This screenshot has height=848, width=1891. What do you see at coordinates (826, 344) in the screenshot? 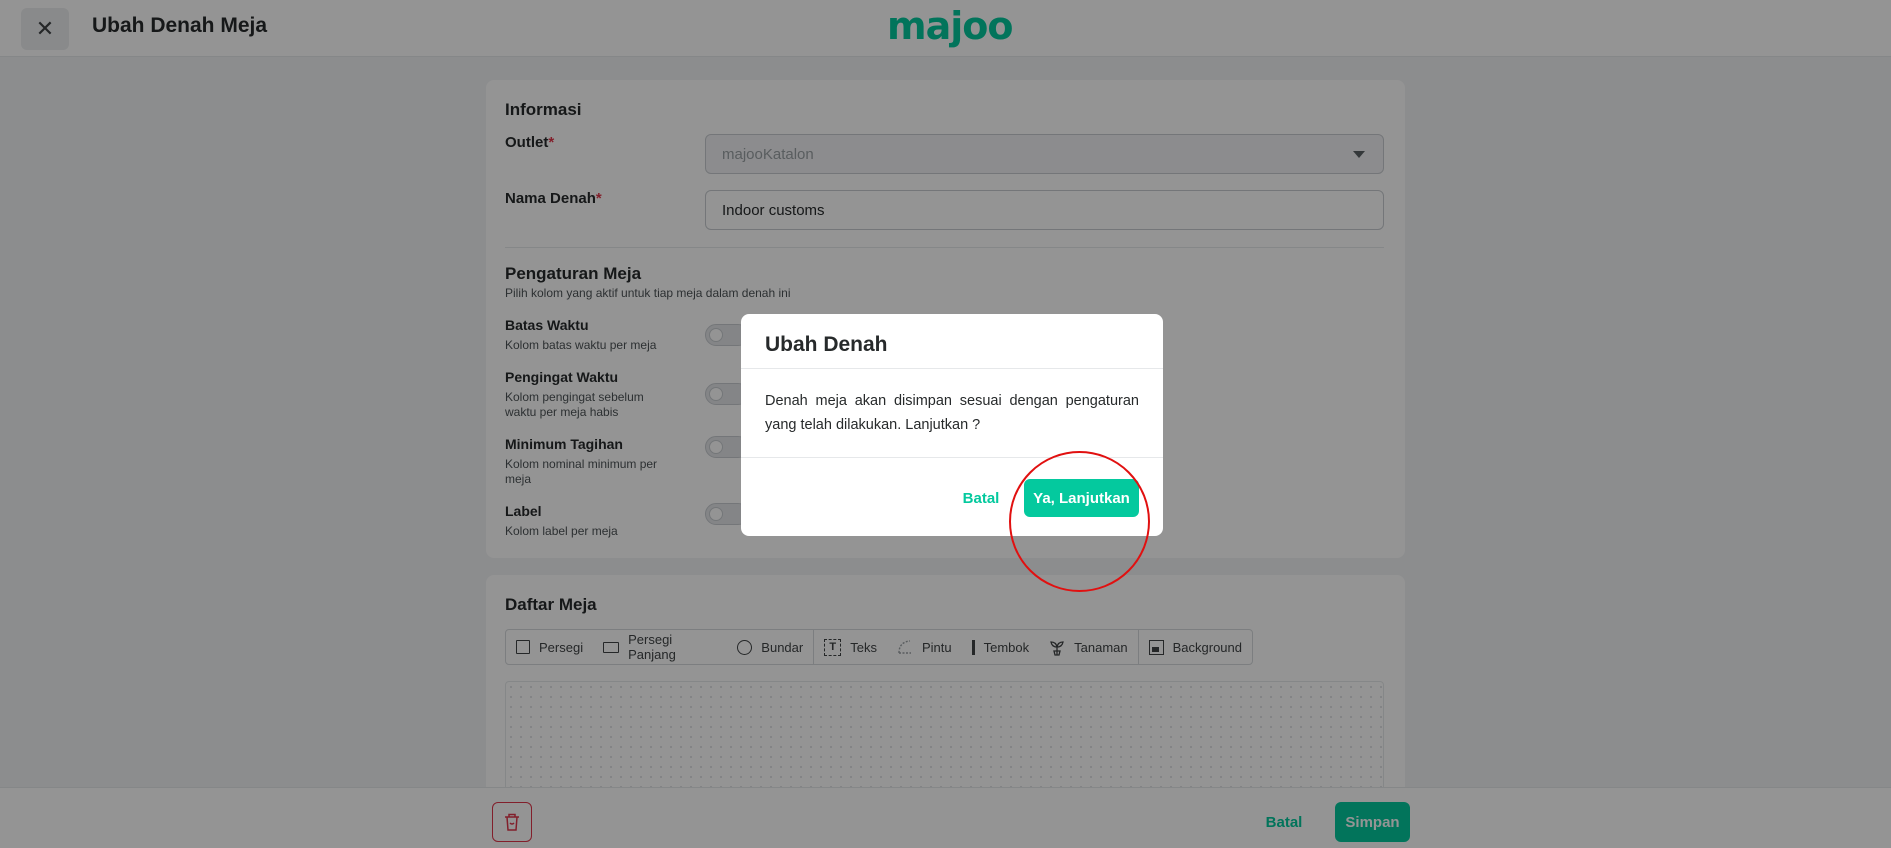
I see `dialog-title: Ubah Denah` at bounding box center [826, 344].